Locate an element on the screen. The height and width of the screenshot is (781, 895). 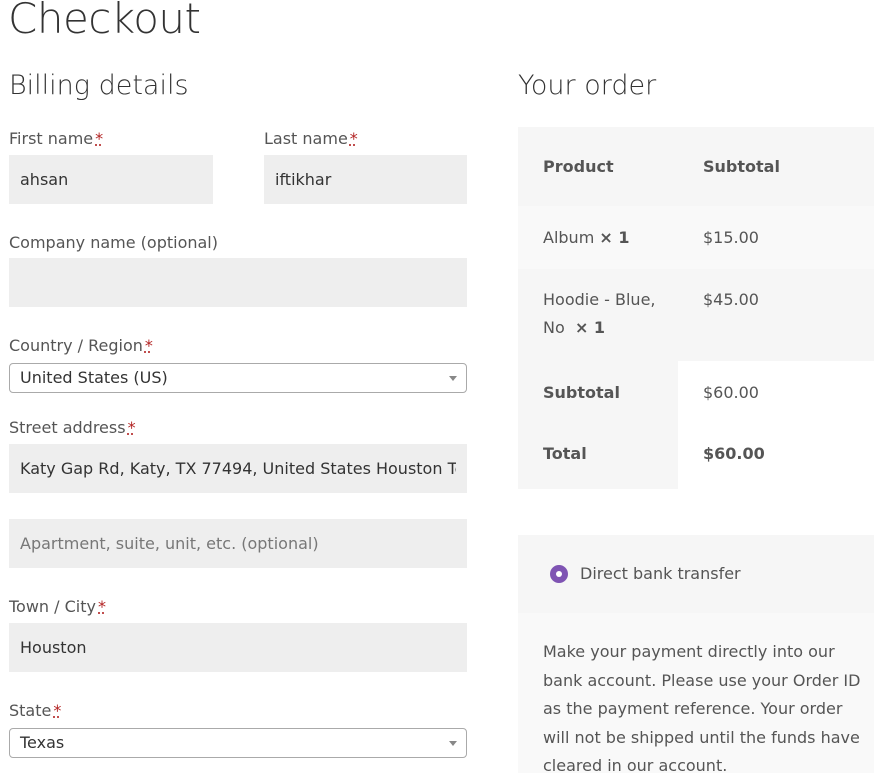
company-field is located at coordinates (238, 282).